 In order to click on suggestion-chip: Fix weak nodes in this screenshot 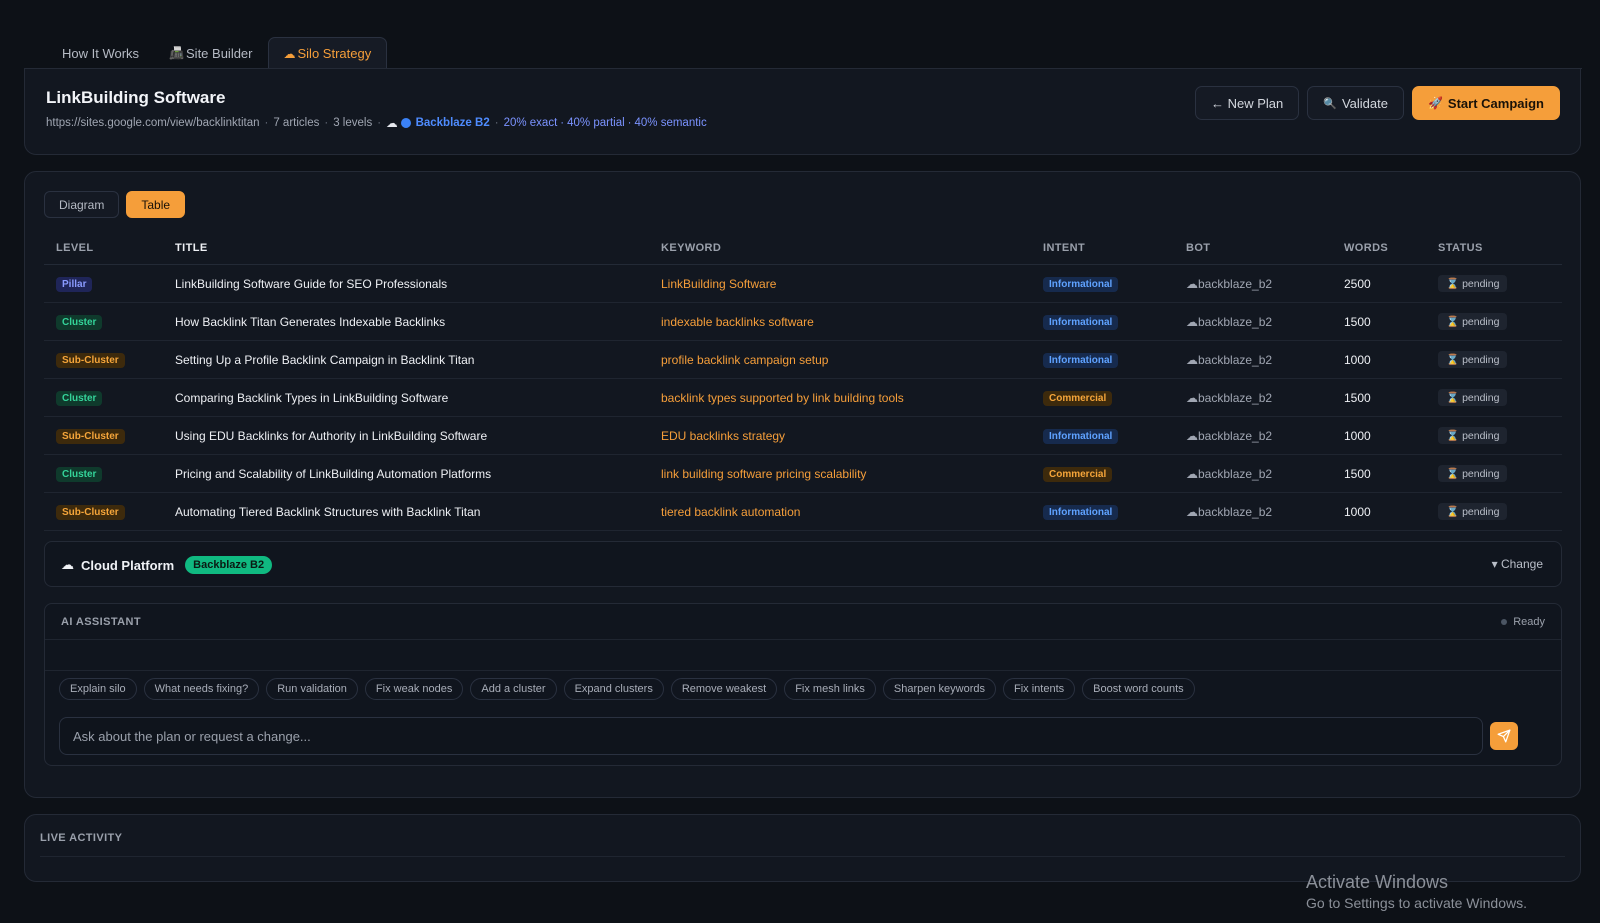, I will do `click(414, 689)`.